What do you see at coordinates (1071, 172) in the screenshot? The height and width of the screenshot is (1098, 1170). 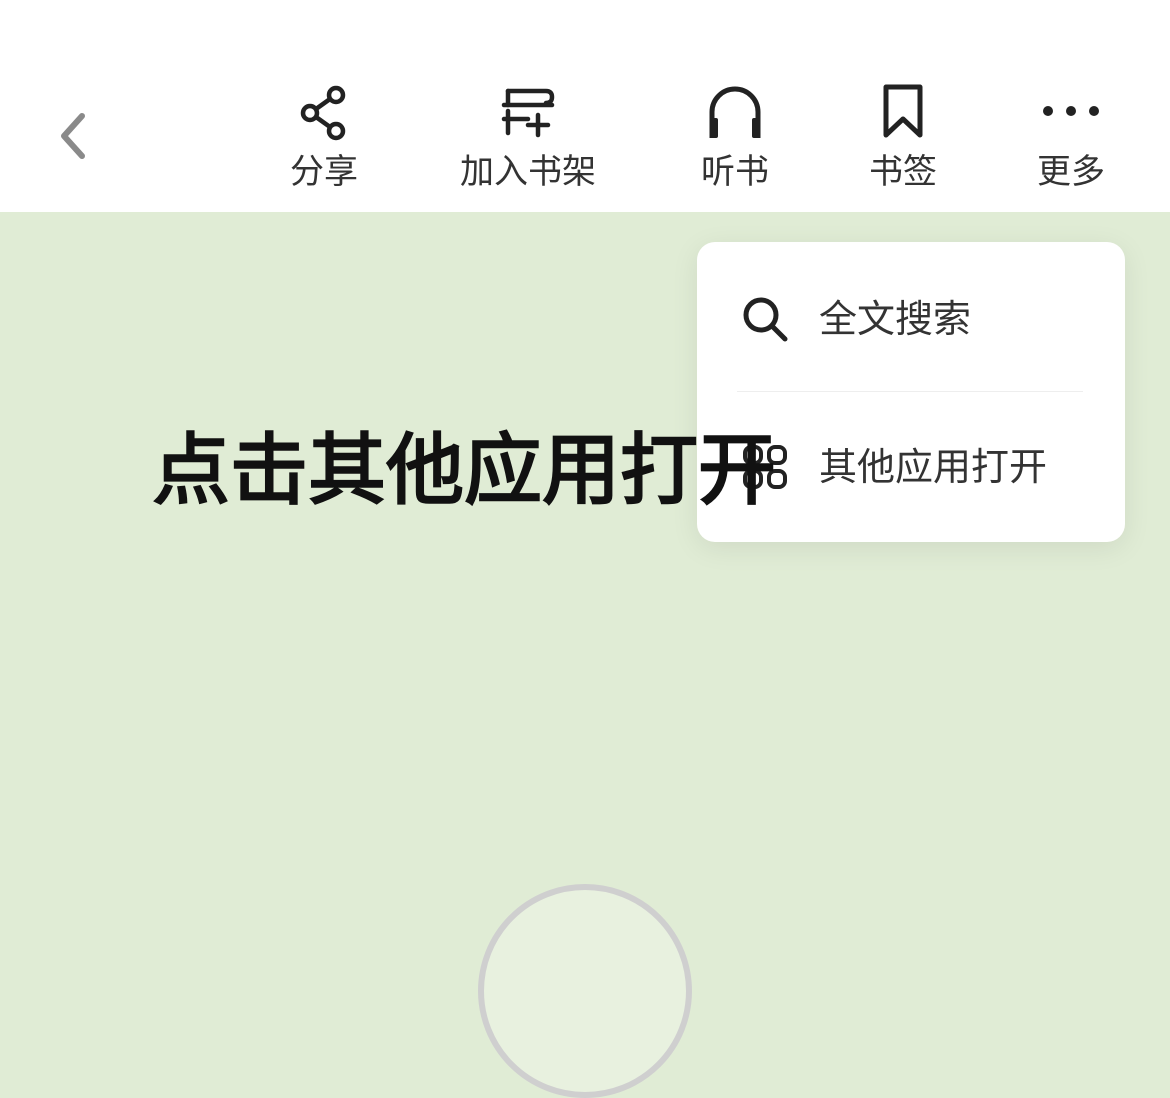 I see `more-label: 更多` at bounding box center [1071, 172].